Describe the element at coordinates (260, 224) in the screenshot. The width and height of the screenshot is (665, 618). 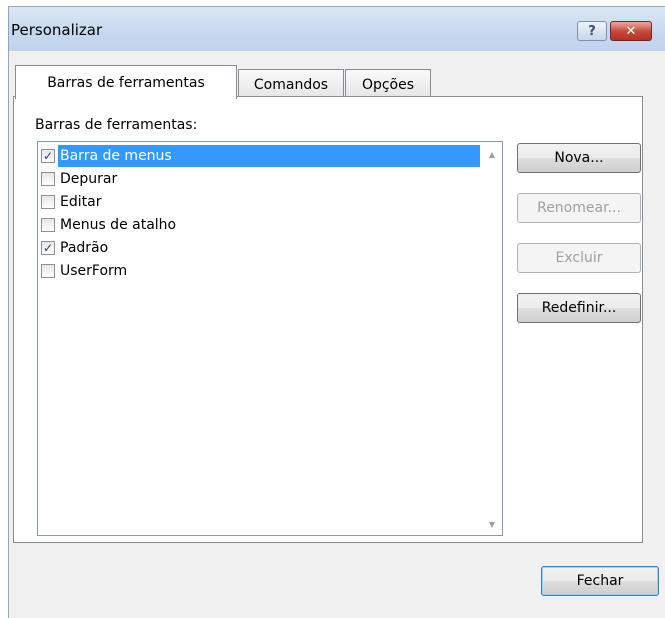
I see `list-item-menus-de-atalho: Menus de atalho` at that location.